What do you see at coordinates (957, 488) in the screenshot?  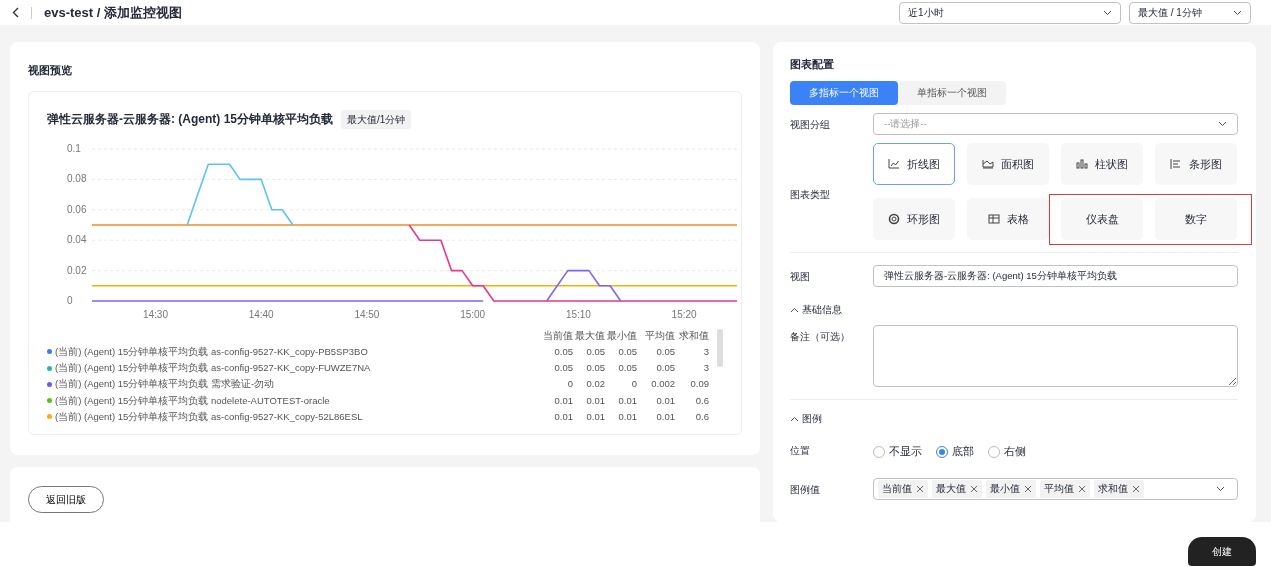 I see `selected-value-tag: 最大值` at bounding box center [957, 488].